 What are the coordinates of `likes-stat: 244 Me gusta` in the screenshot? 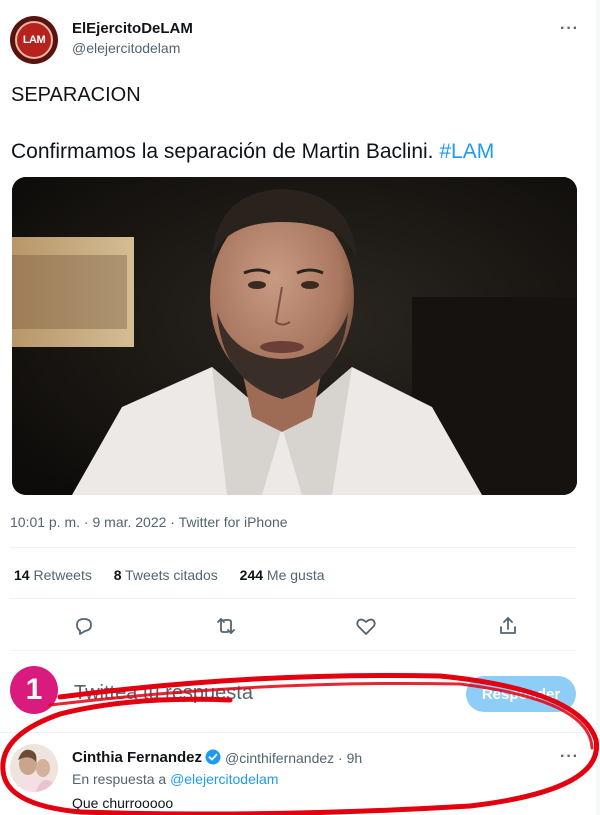 It's located at (282, 575).